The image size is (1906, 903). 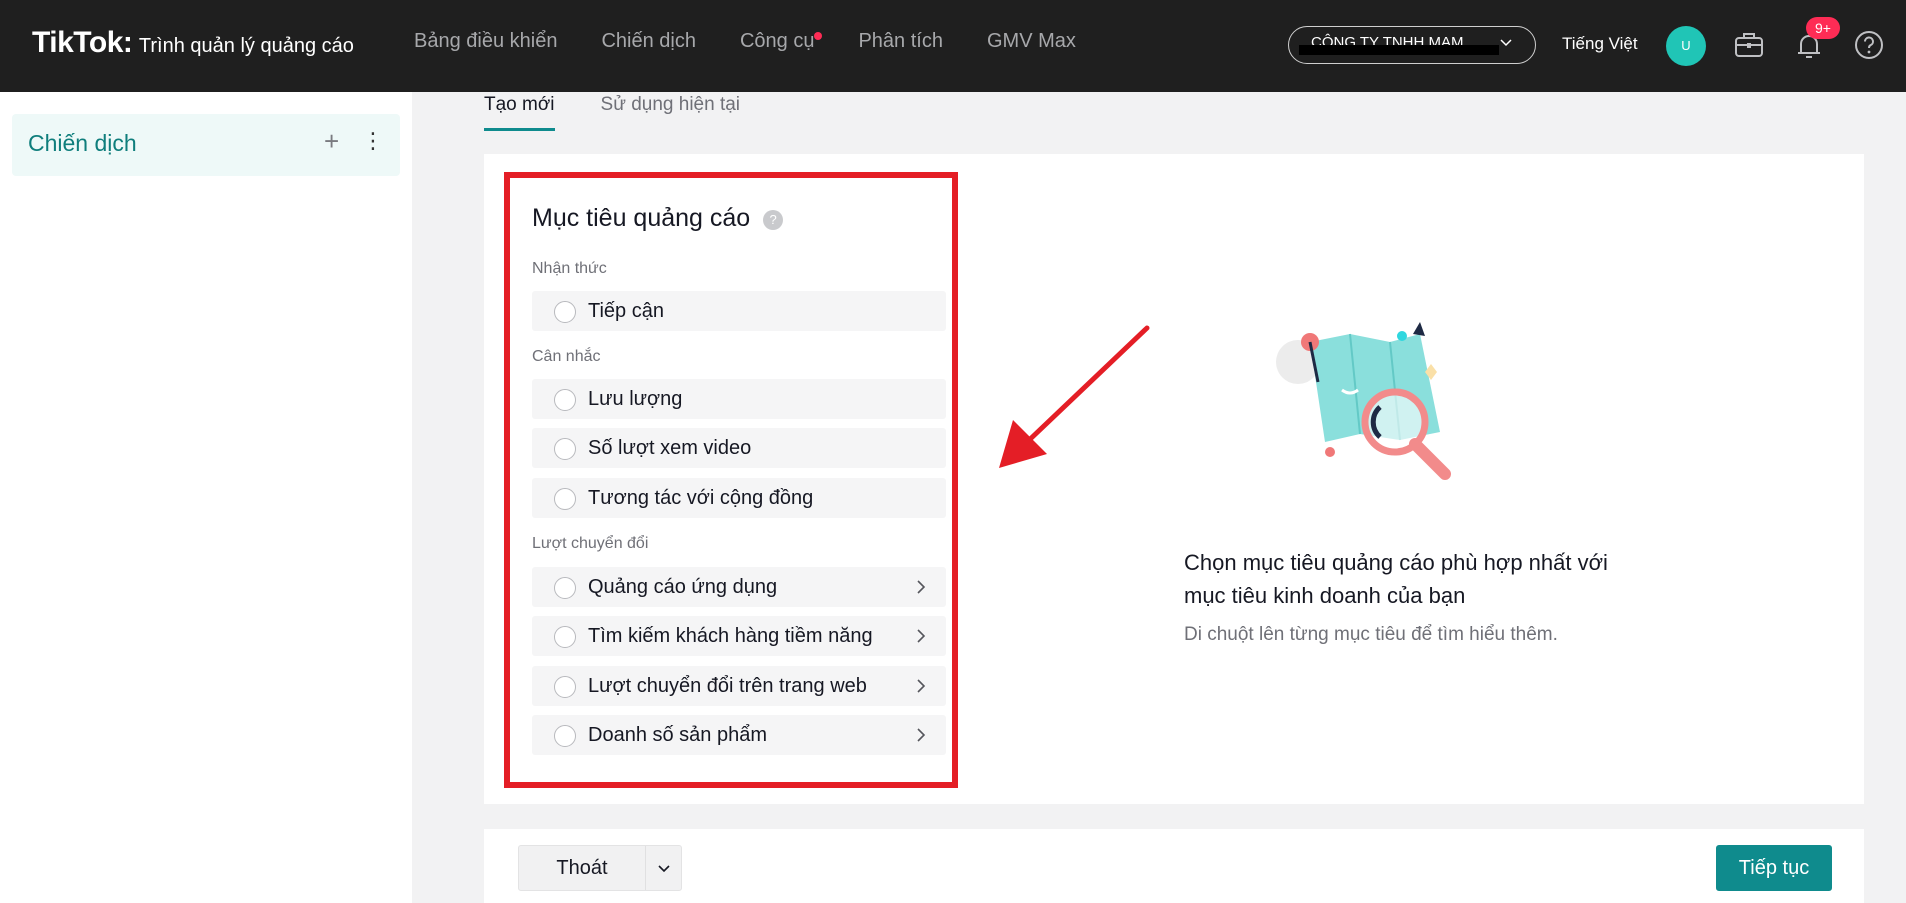 What do you see at coordinates (701, 498) in the screenshot?
I see `objective-option-label: Tương tác với cộng đồng` at bounding box center [701, 498].